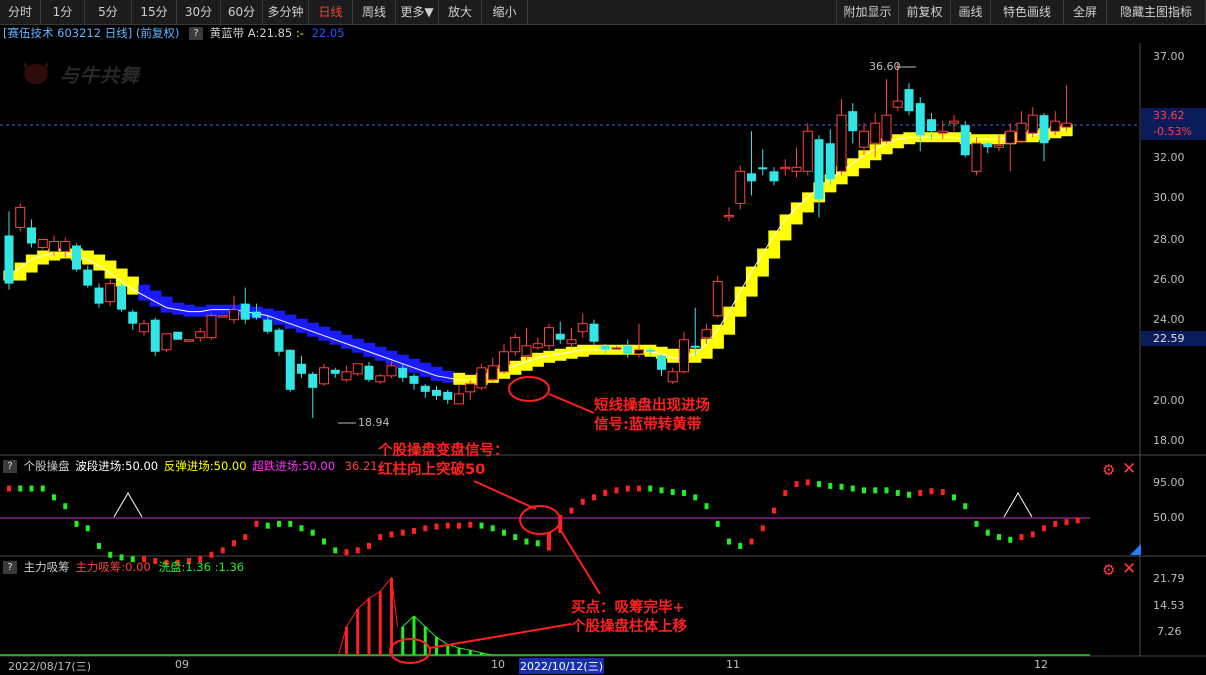 This screenshot has height=675, width=1206. Describe the element at coordinates (867, 12) in the screenshot. I see `extra-display-button: 附加显示` at that location.